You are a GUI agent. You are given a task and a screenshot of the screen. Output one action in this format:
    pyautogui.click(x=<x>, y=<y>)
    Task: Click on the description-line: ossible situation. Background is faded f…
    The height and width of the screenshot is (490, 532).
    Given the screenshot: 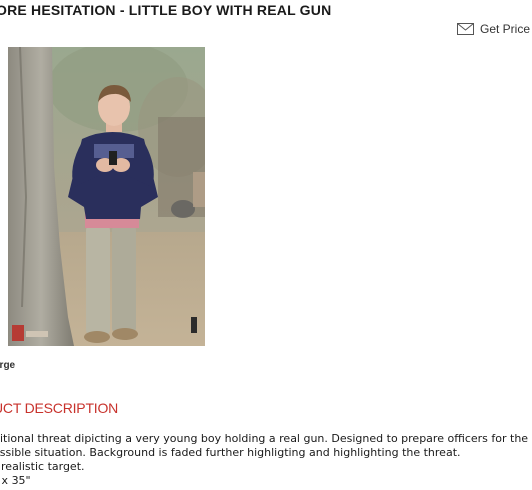 What is the action you would take?
    pyautogui.click(x=230, y=452)
    